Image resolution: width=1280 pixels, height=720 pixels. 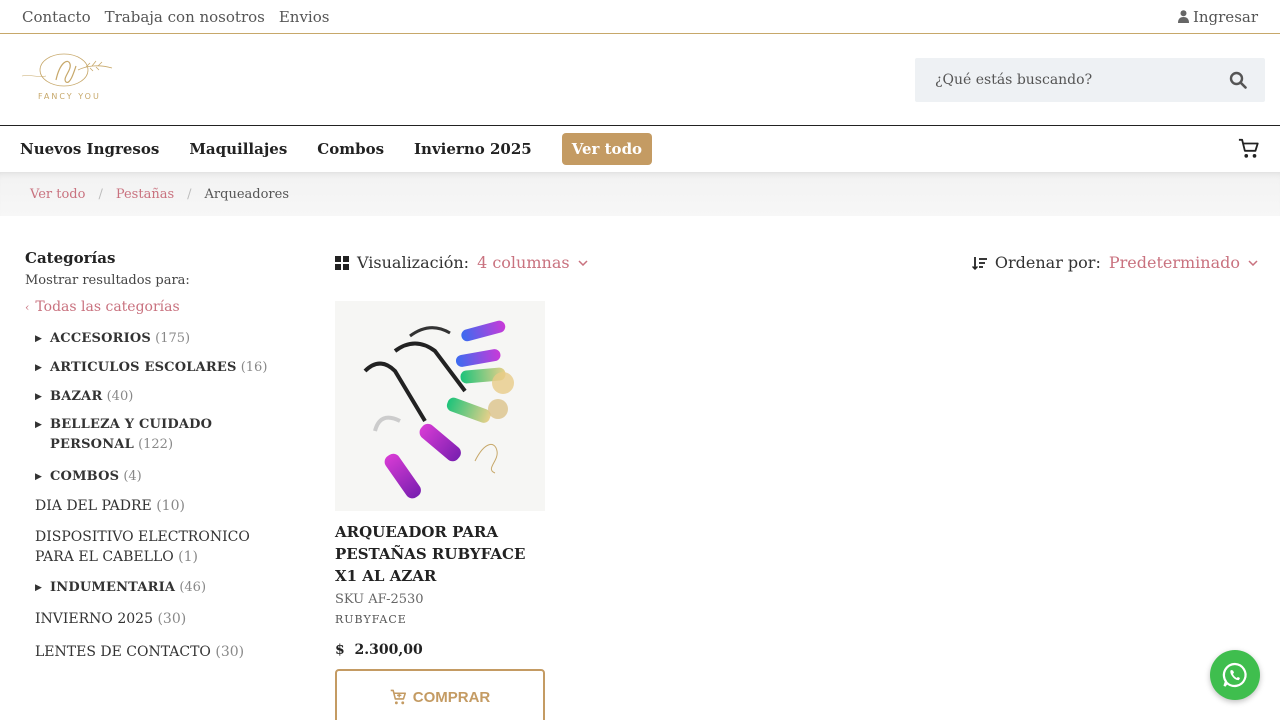 I want to click on whatsapp-button, so click(x=1235, y=675).